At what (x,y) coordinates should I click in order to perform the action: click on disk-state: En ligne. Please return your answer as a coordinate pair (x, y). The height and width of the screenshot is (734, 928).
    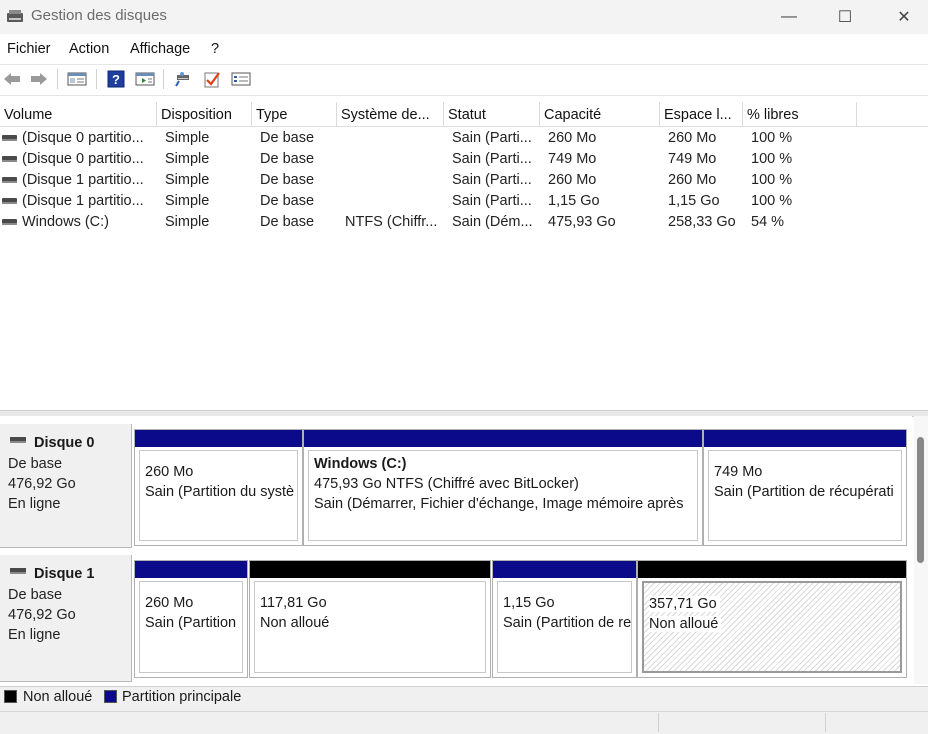
    Looking at the image, I should click on (34, 635).